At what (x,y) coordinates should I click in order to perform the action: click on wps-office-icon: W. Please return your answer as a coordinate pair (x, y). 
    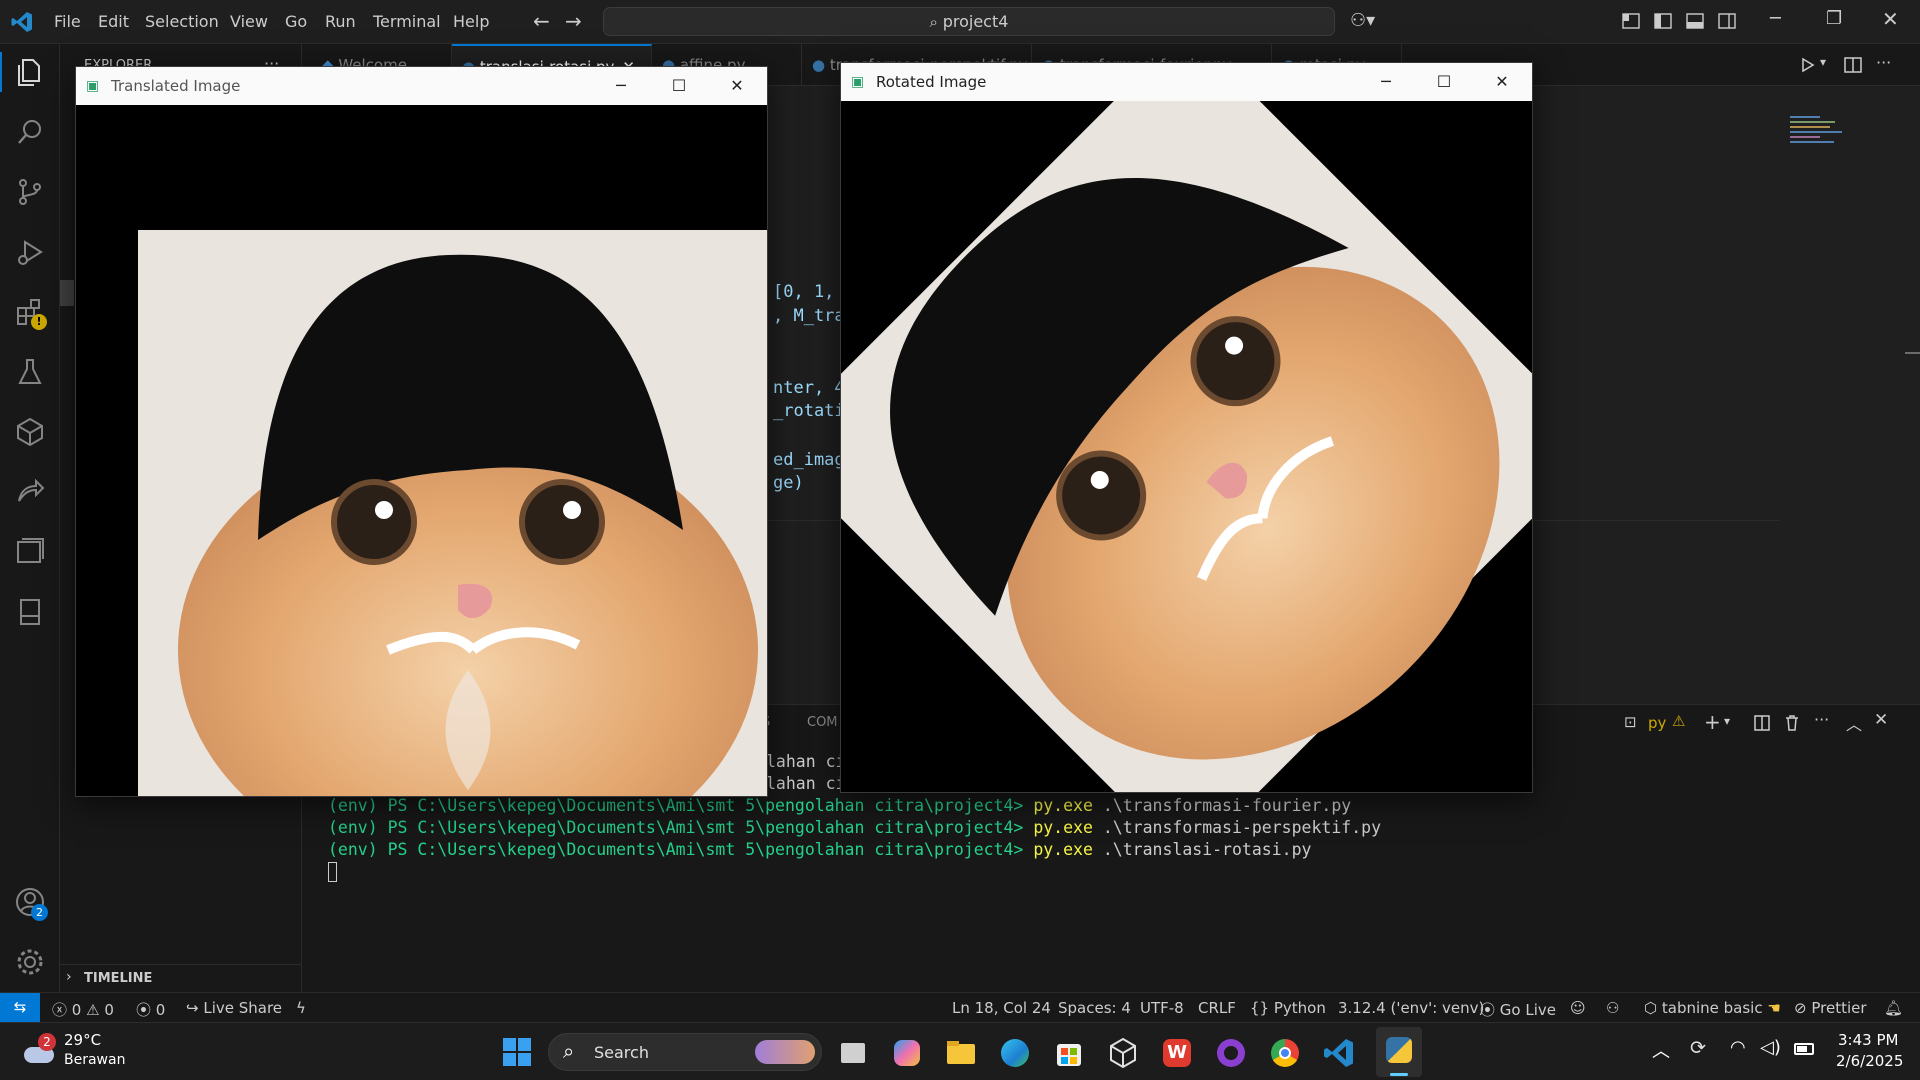
    Looking at the image, I should click on (1177, 1053).